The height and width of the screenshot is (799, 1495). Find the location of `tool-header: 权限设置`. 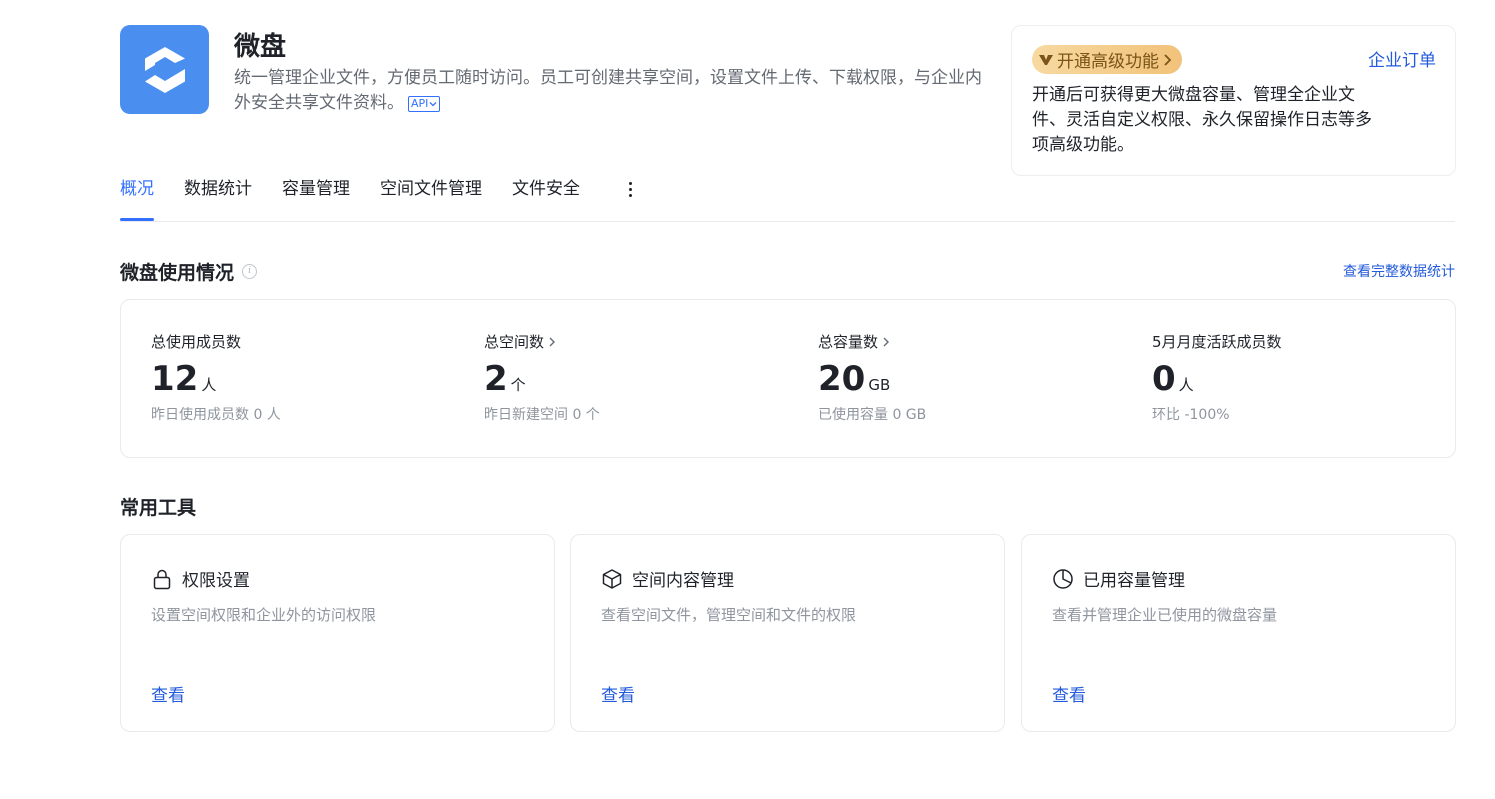

tool-header: 权限设置 is located at coordinates (200, 578).